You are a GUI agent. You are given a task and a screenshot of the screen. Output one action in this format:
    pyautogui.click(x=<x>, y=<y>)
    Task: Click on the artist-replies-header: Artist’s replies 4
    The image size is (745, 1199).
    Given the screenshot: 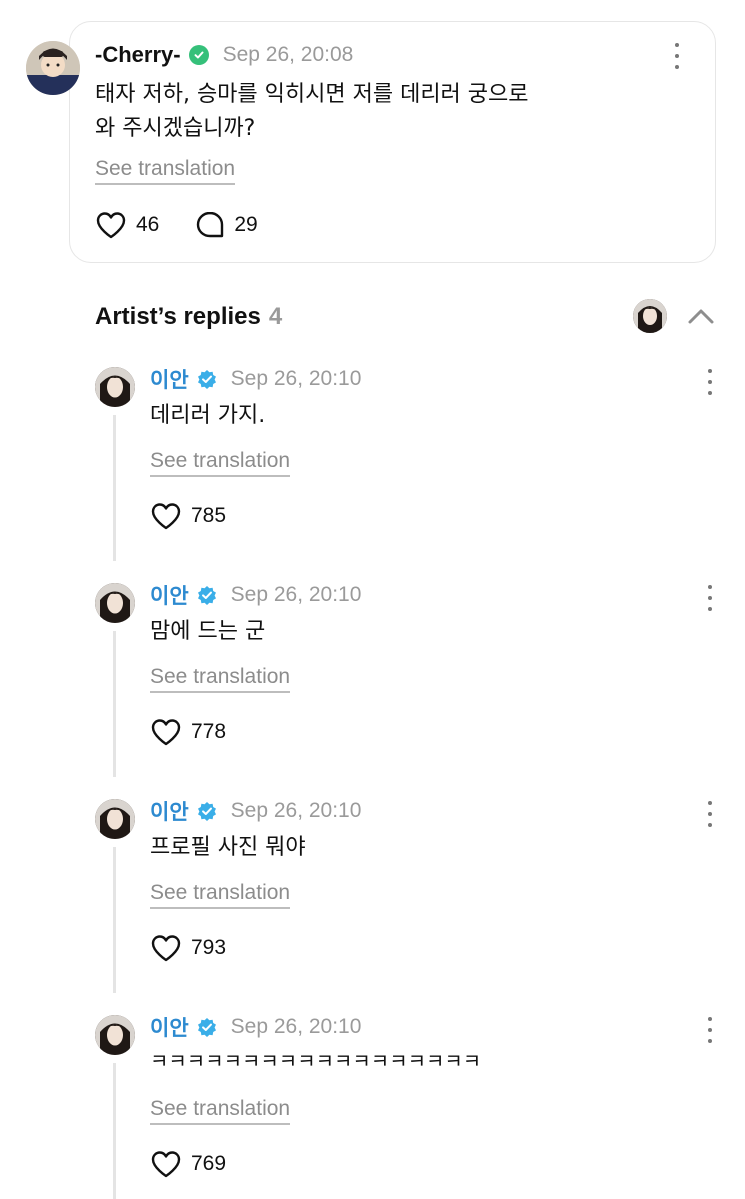 What is the action you would take?
    pyautogui.click(x=188, y=317)
    